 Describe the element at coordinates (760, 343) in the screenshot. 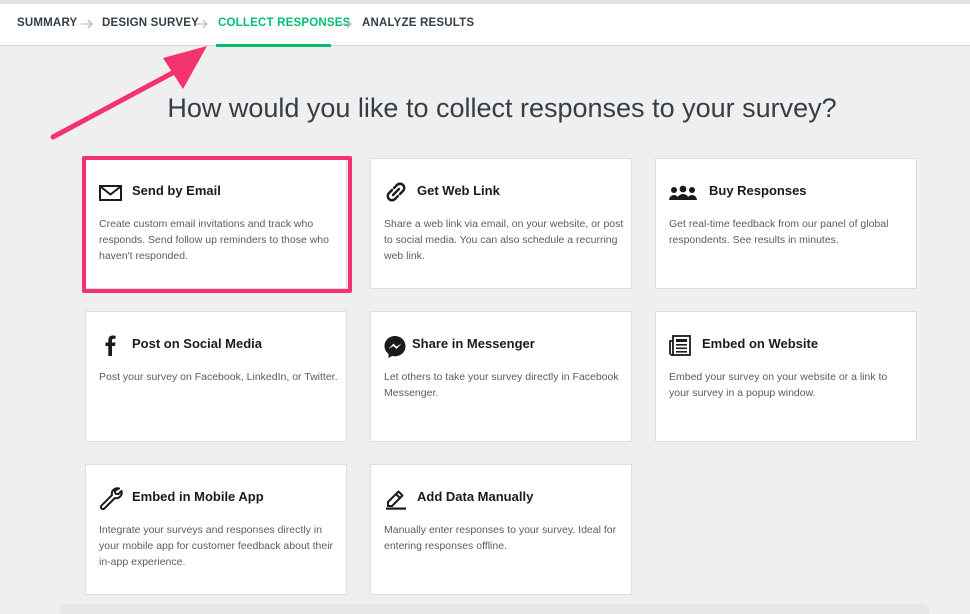

I see `card-title: Embed on Website` at that location.